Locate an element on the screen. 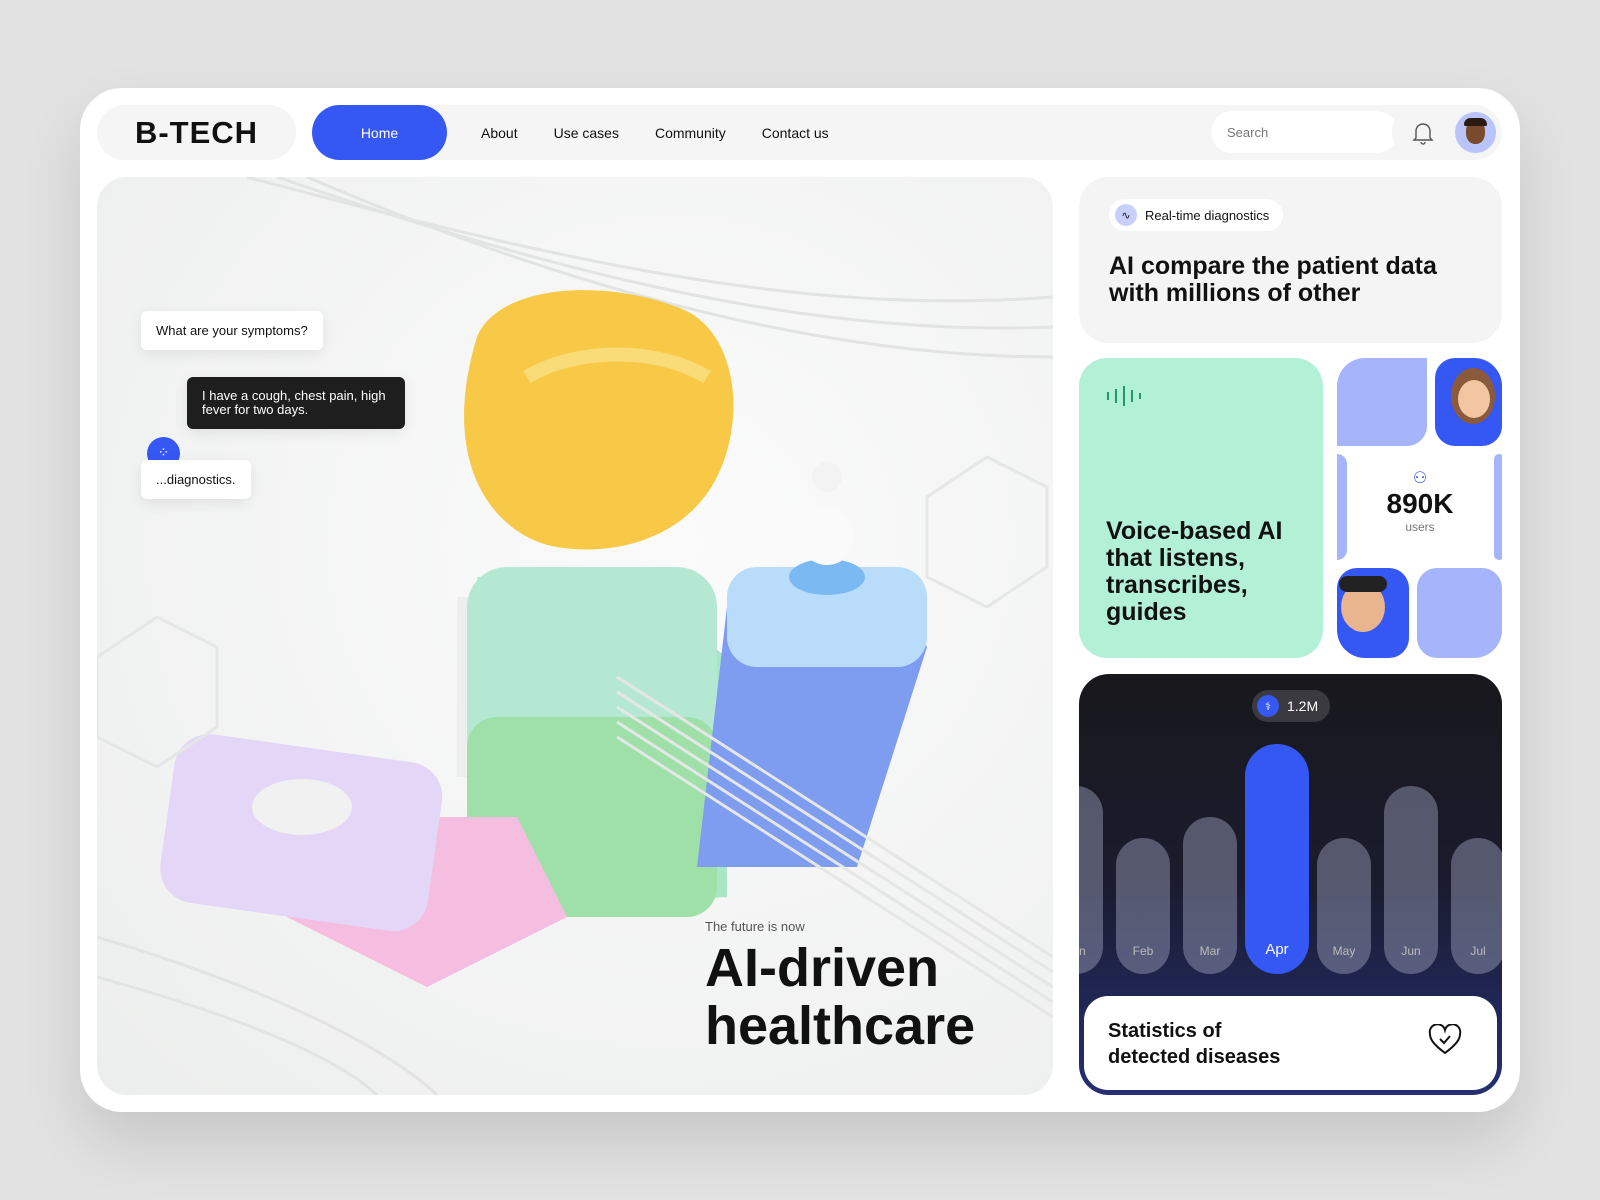 The width and height of the screenshot is (1600, 1200). hero-title-line: AI-driven is located at coordinates (822, 968).